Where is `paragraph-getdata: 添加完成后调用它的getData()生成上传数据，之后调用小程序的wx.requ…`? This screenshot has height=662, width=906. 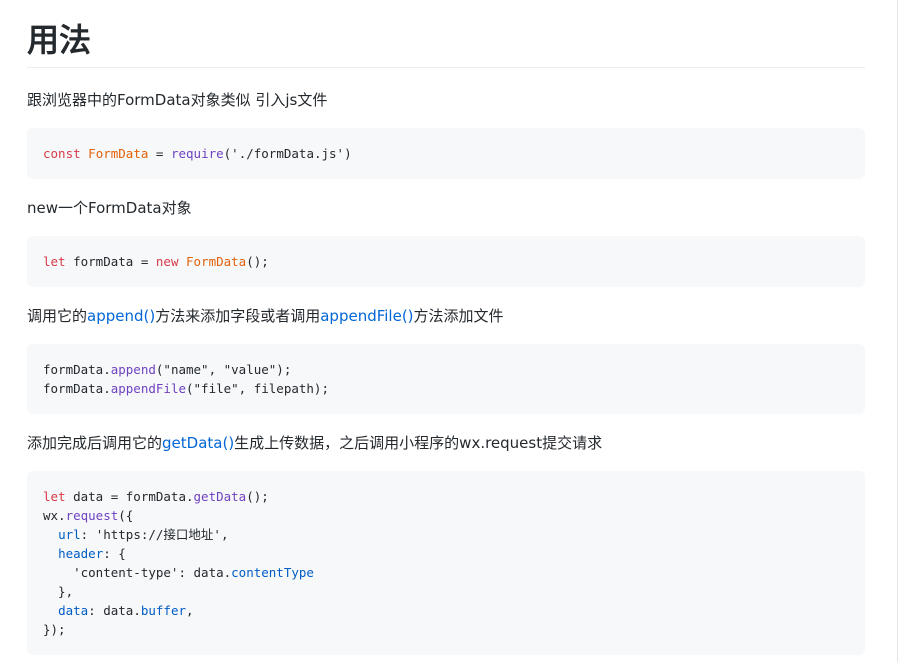 paragraph-getdata: 添加完成后调用它的getData()生成上传数据，之后调用小程序的wx.requ… is located at coordinates (446, 443).